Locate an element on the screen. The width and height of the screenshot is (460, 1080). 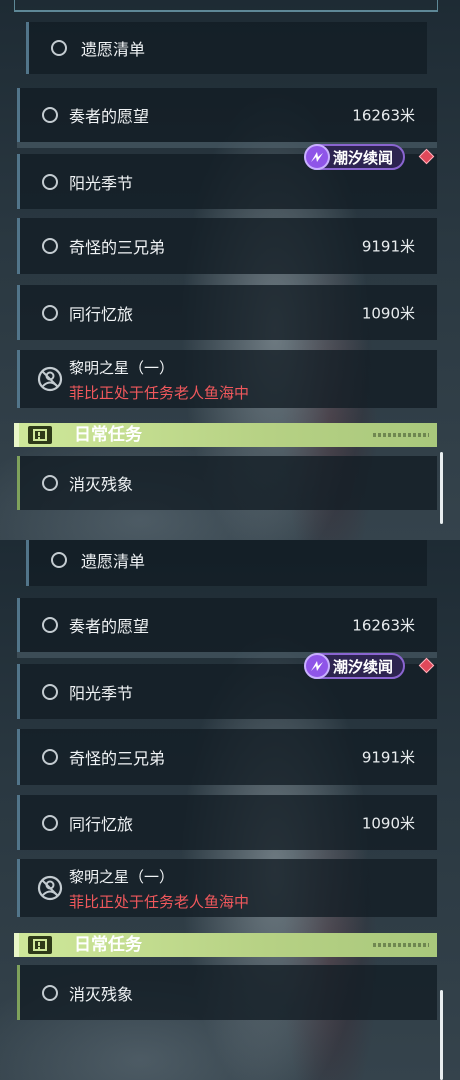
panel-frame-line is located at coordinates (226, 6).